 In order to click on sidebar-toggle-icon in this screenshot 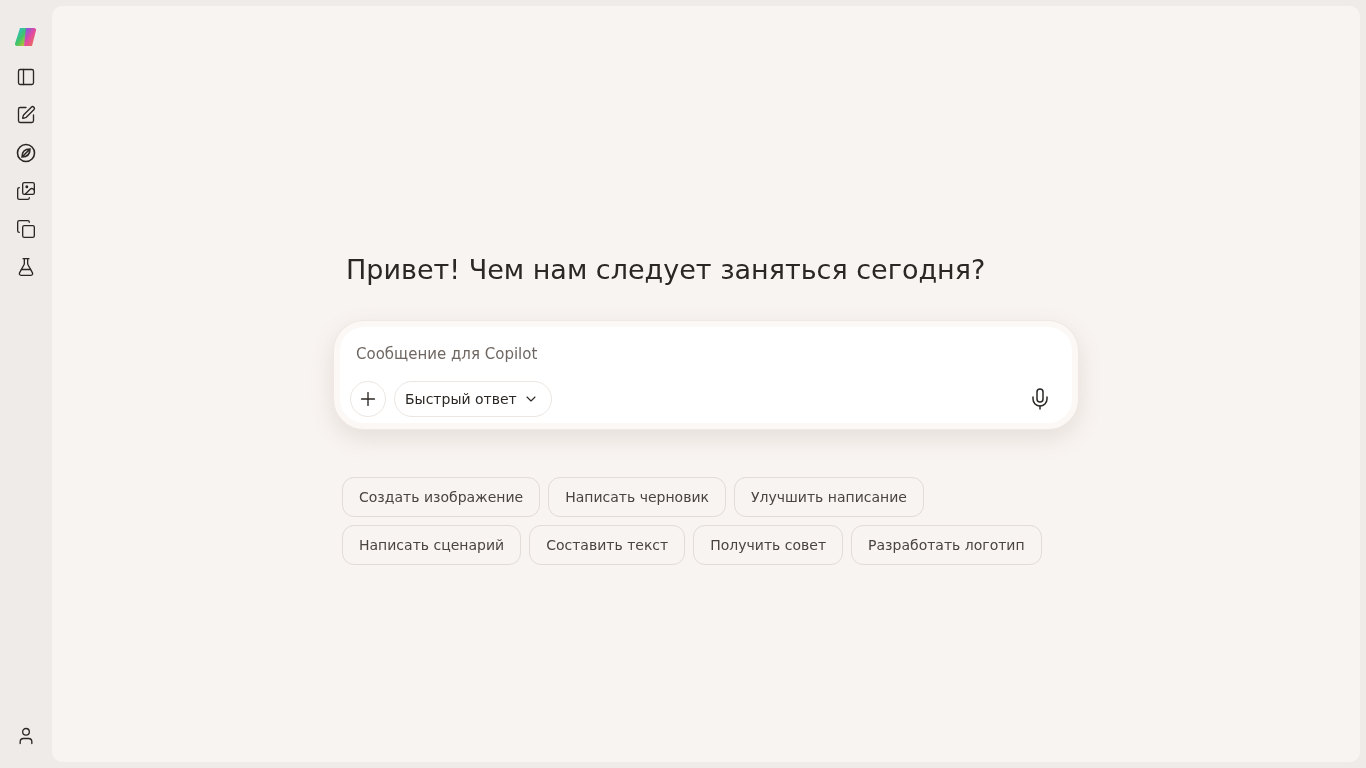, I will do `click(26, 77)`.